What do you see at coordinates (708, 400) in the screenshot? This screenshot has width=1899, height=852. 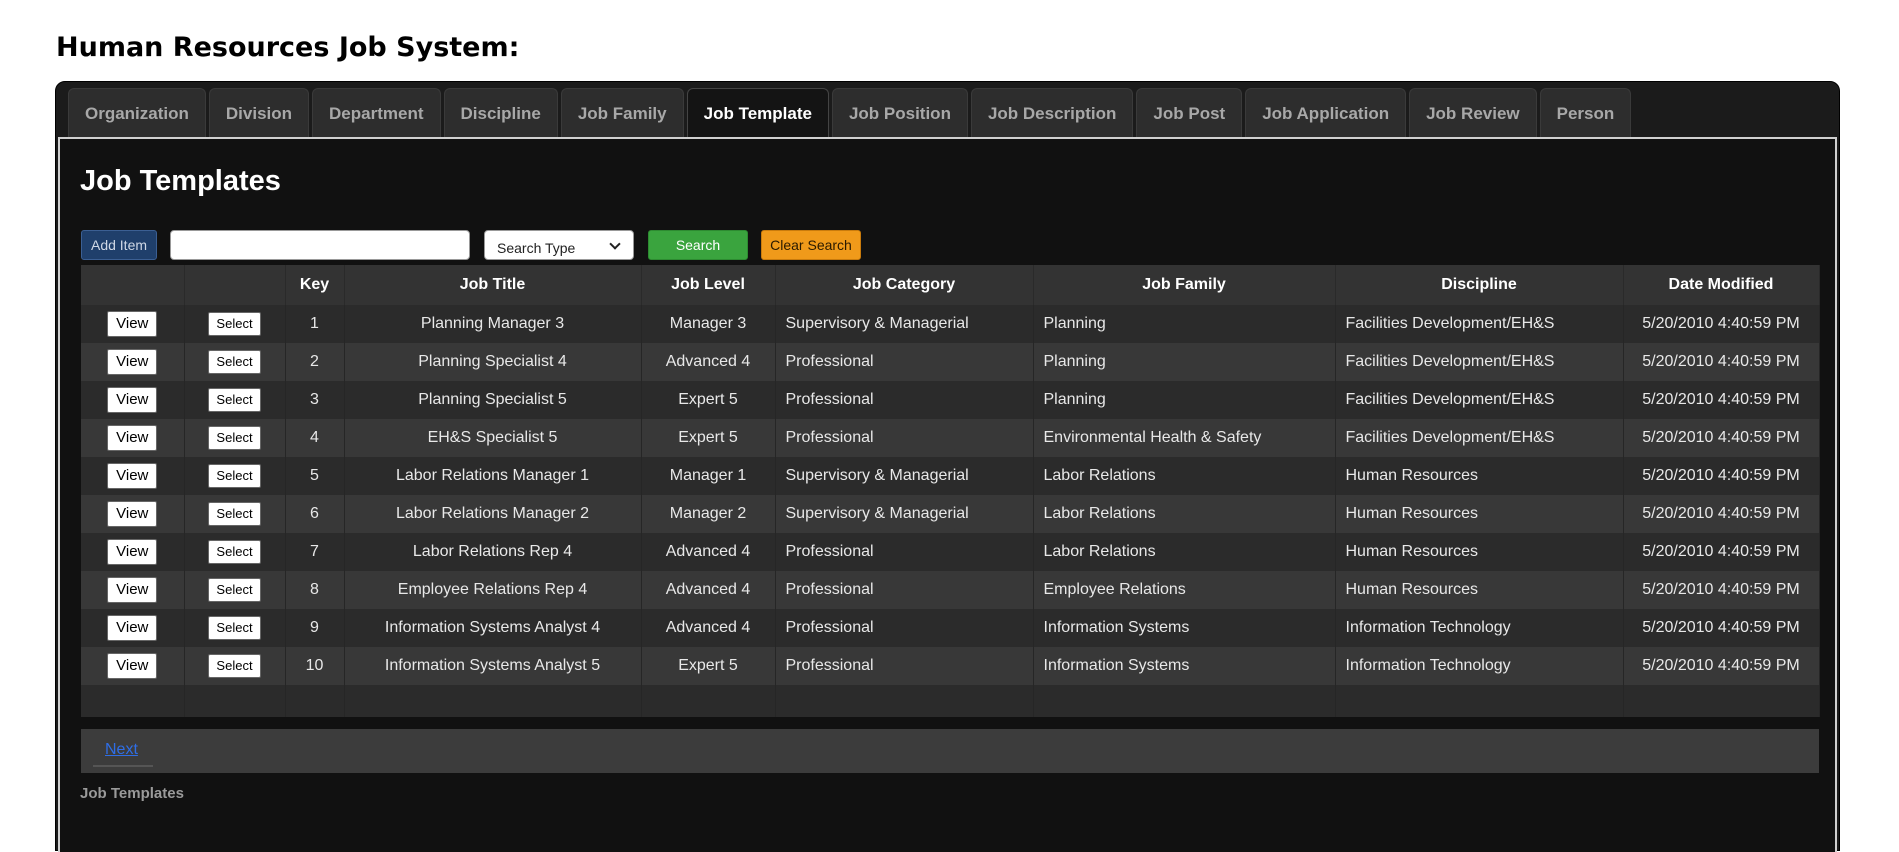 I see `job-level-cell: Expert 5` at bounding box center [708, 400].